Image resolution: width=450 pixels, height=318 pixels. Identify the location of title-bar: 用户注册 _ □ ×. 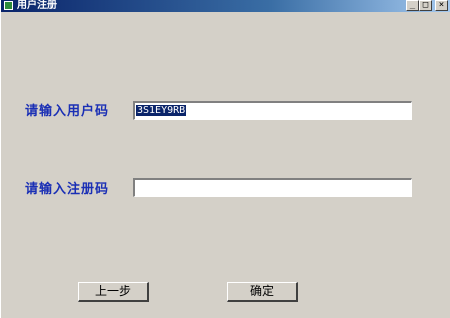
(225, 6).